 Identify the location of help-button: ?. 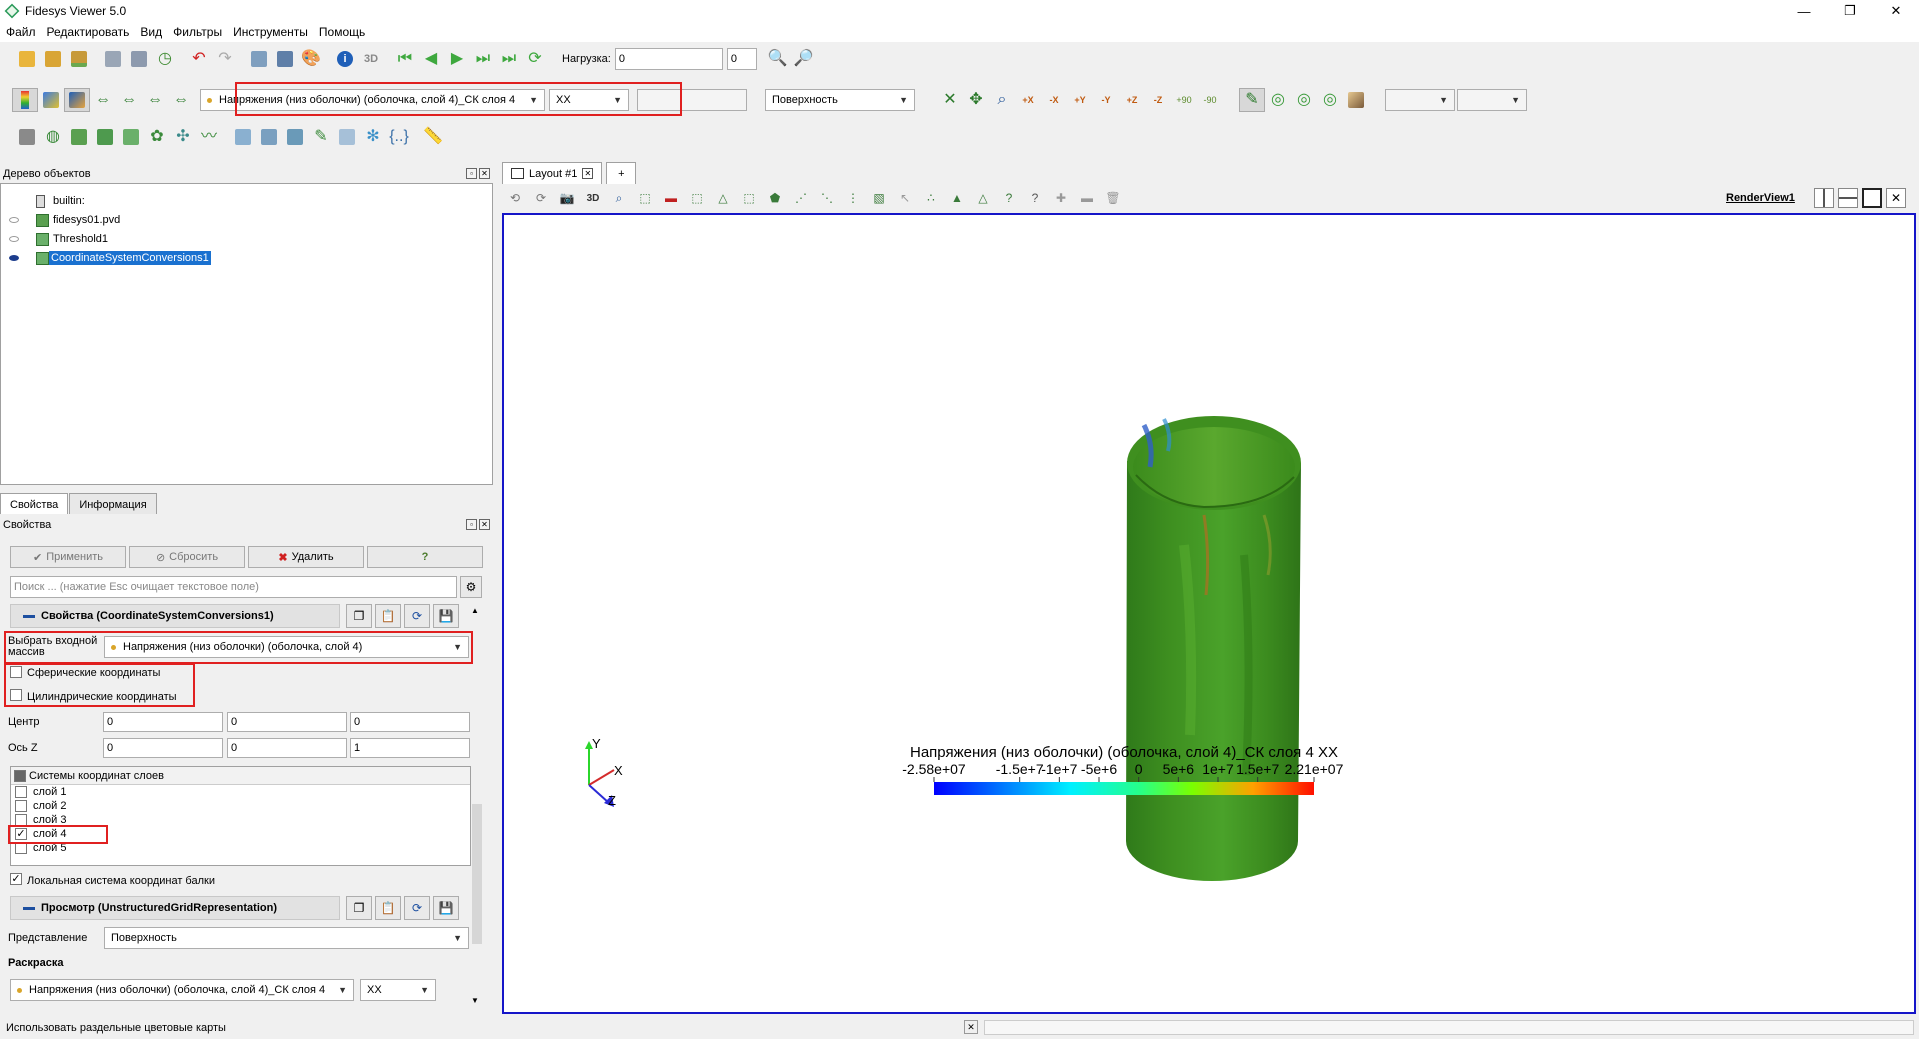
(425, 557).